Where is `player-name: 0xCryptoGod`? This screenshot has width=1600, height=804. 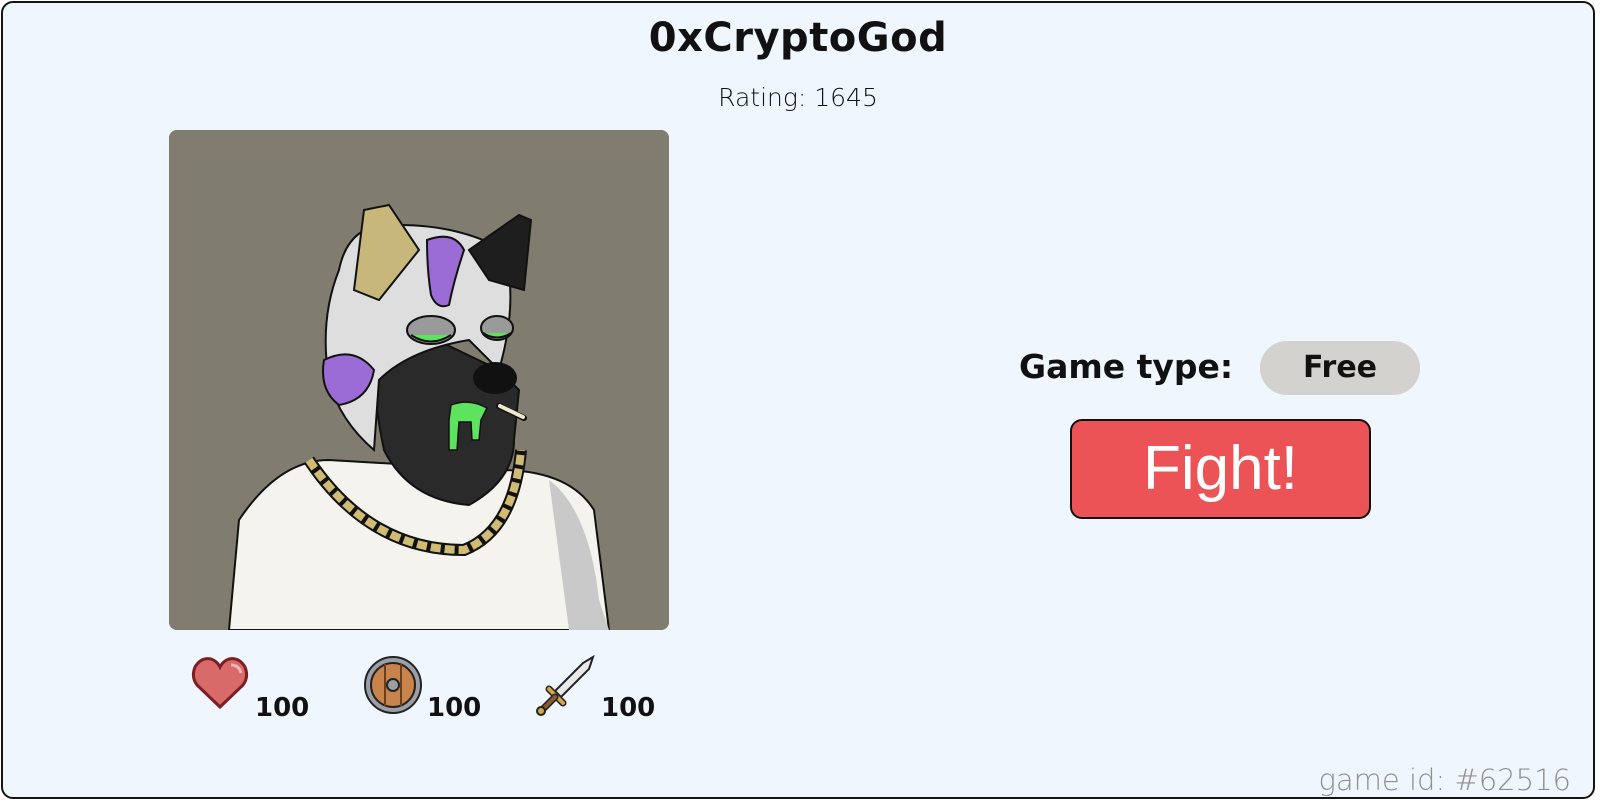 player-name: 0xCryptoGod is located at coordinates (798, 38).